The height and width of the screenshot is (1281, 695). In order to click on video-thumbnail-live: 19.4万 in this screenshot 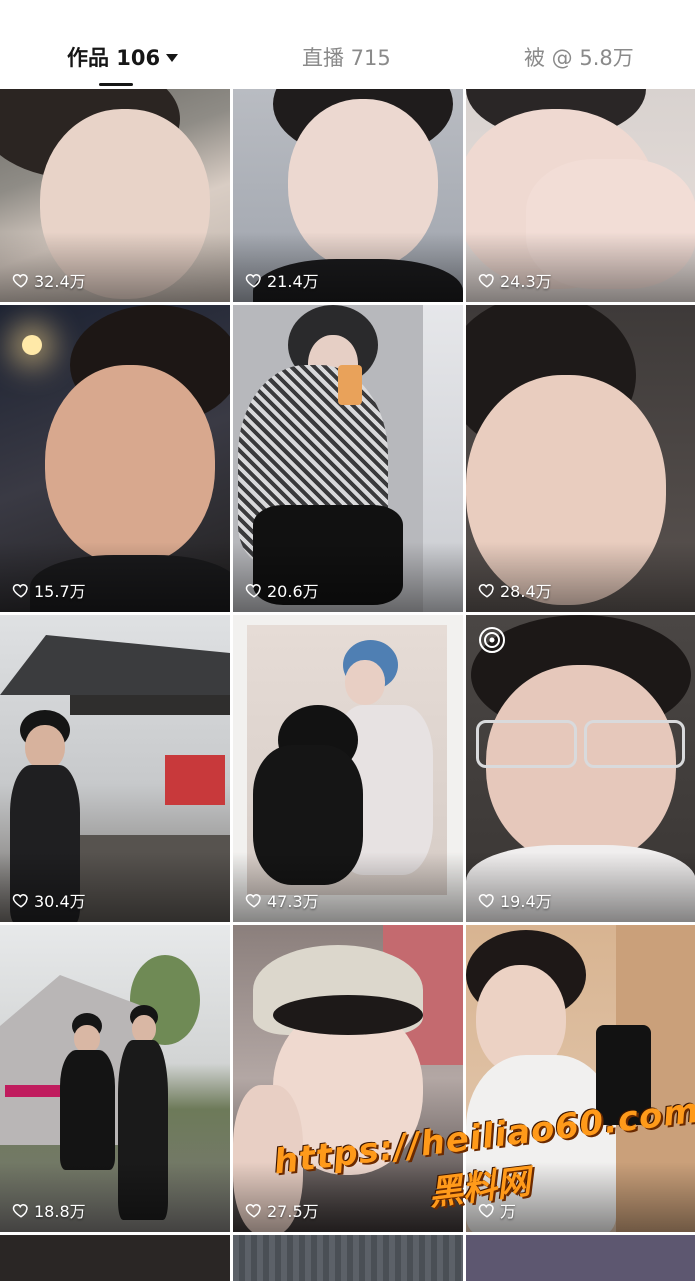, I will do `click(580, 768)`.